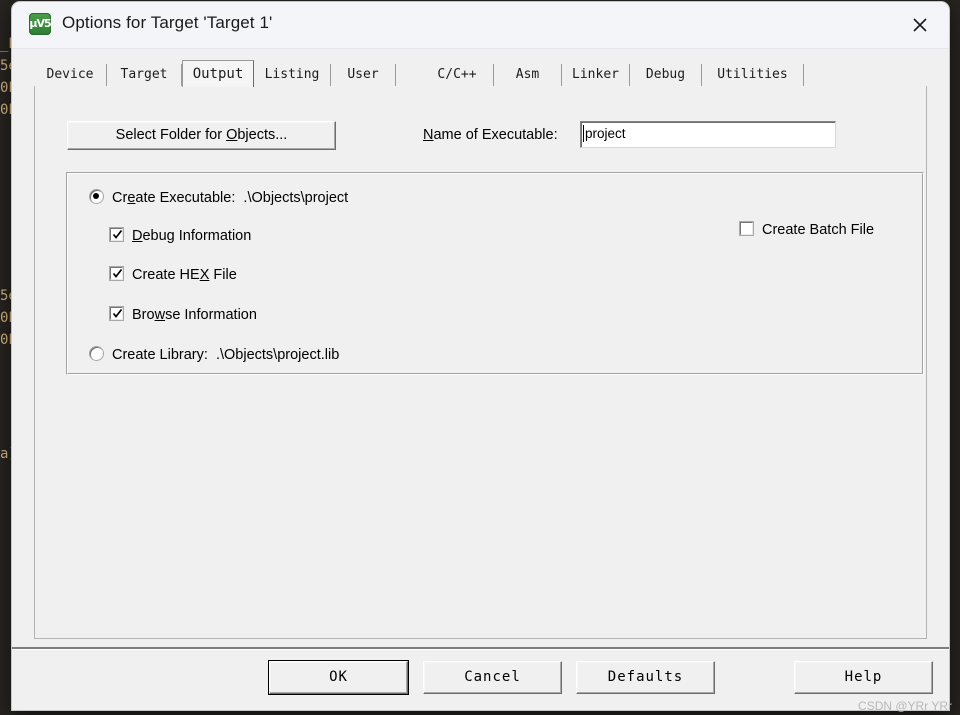  I want to click on create-executable-radio-row: Create Executable: .\Objects\project, so click(219, 198).